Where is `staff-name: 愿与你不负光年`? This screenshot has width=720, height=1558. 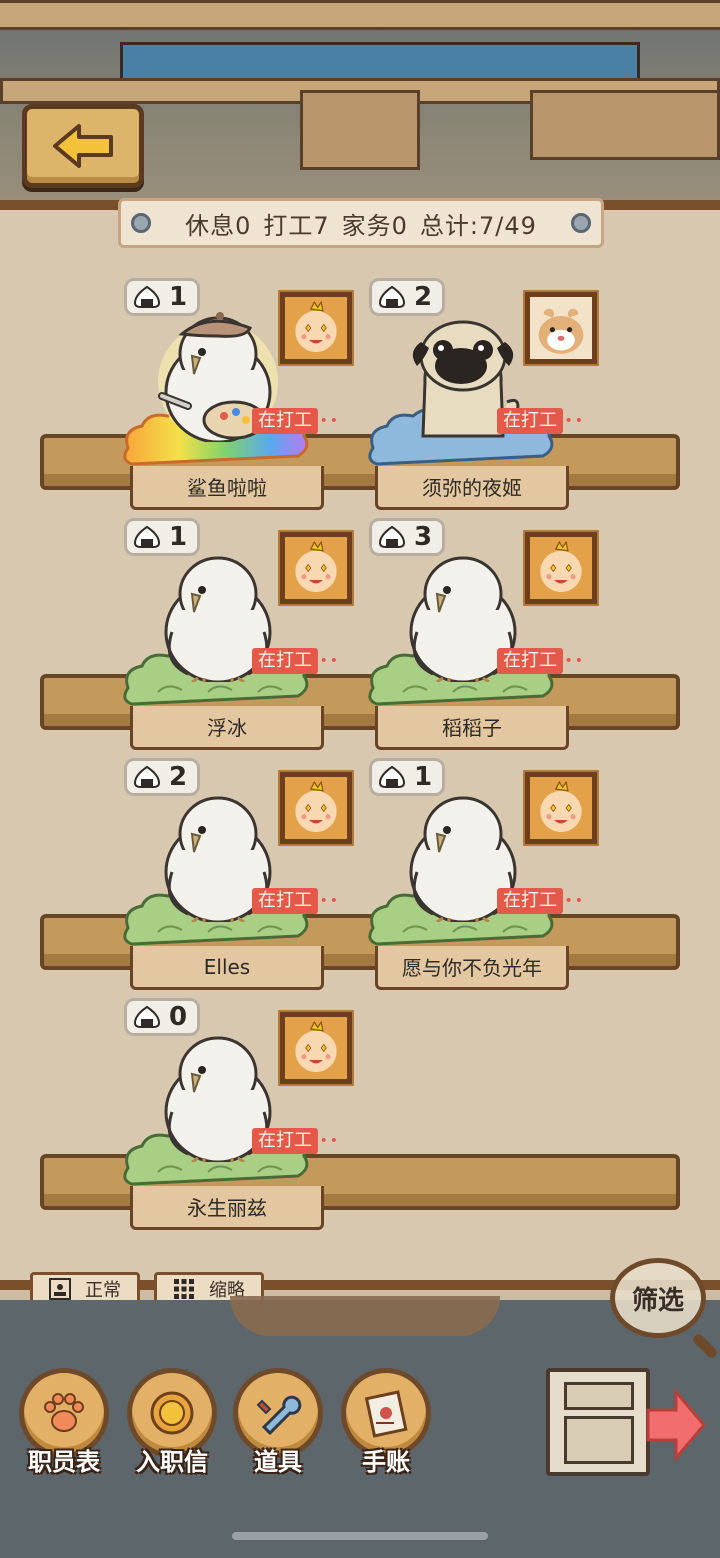 staff-name: 愿与你不负光年 is located at coordinates (472, 968).